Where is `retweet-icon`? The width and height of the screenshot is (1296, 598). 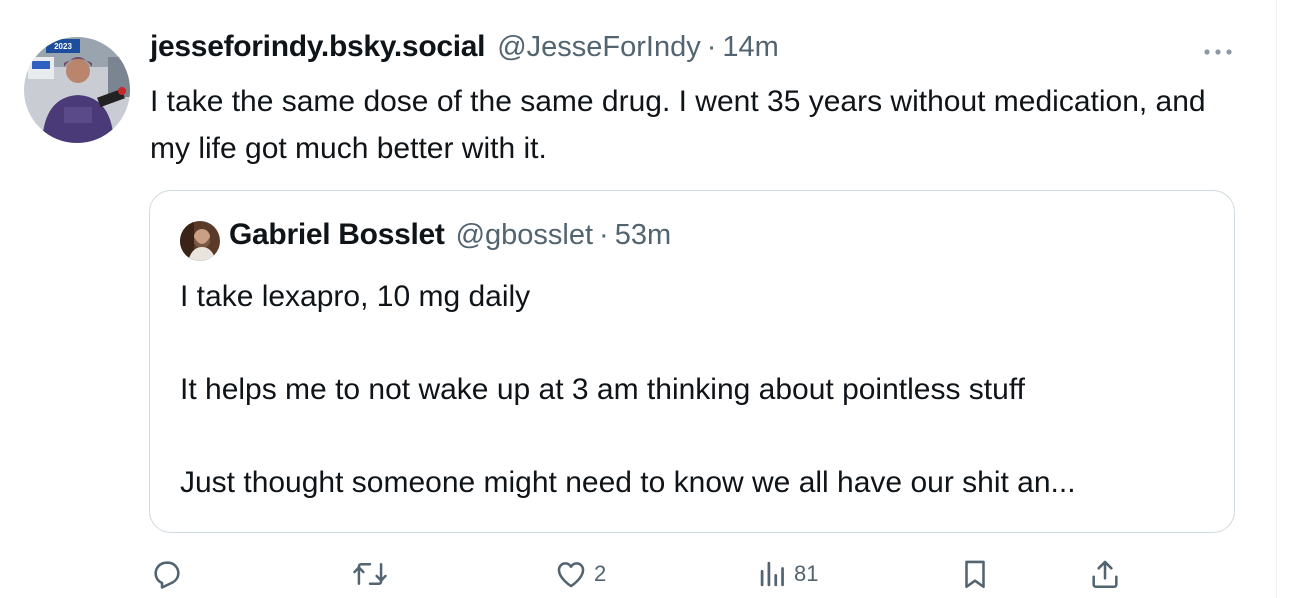
retweet-icon is located at coordinates (370, 574).